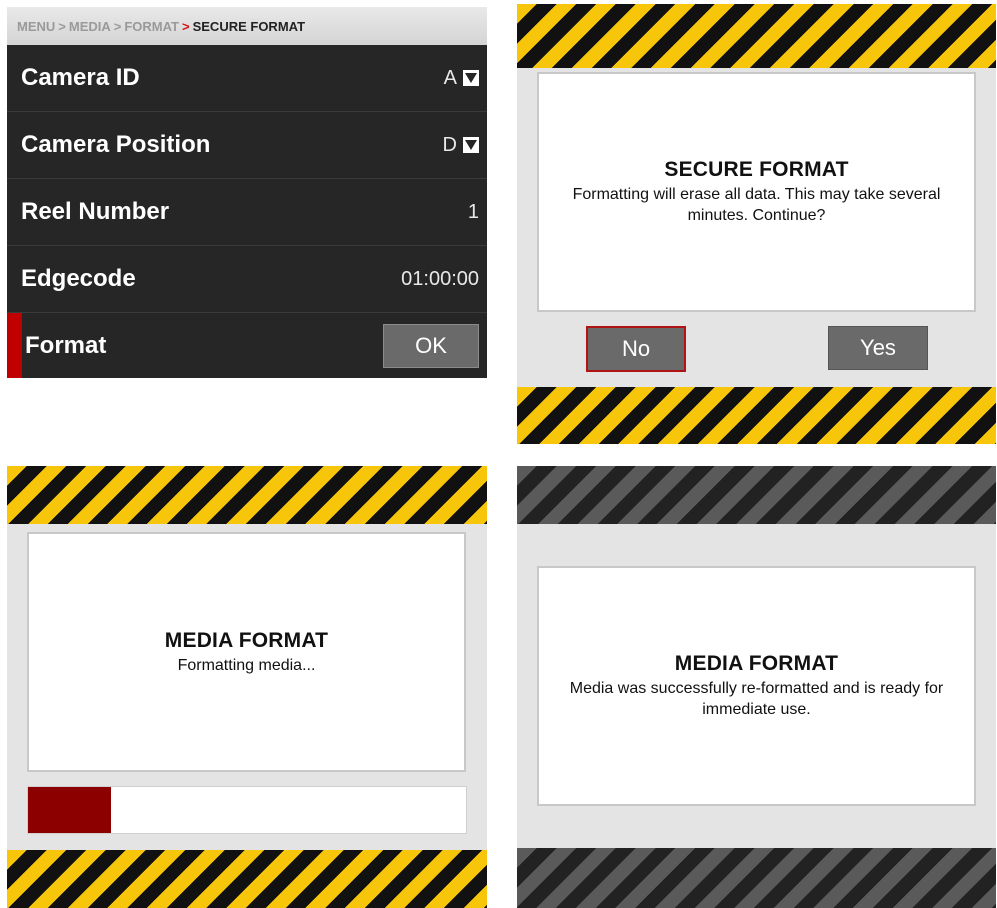  I want to click on breadcrumb: MENU > MEDIA > FORMAT > SECURE FORMAT, so click(247, 26).